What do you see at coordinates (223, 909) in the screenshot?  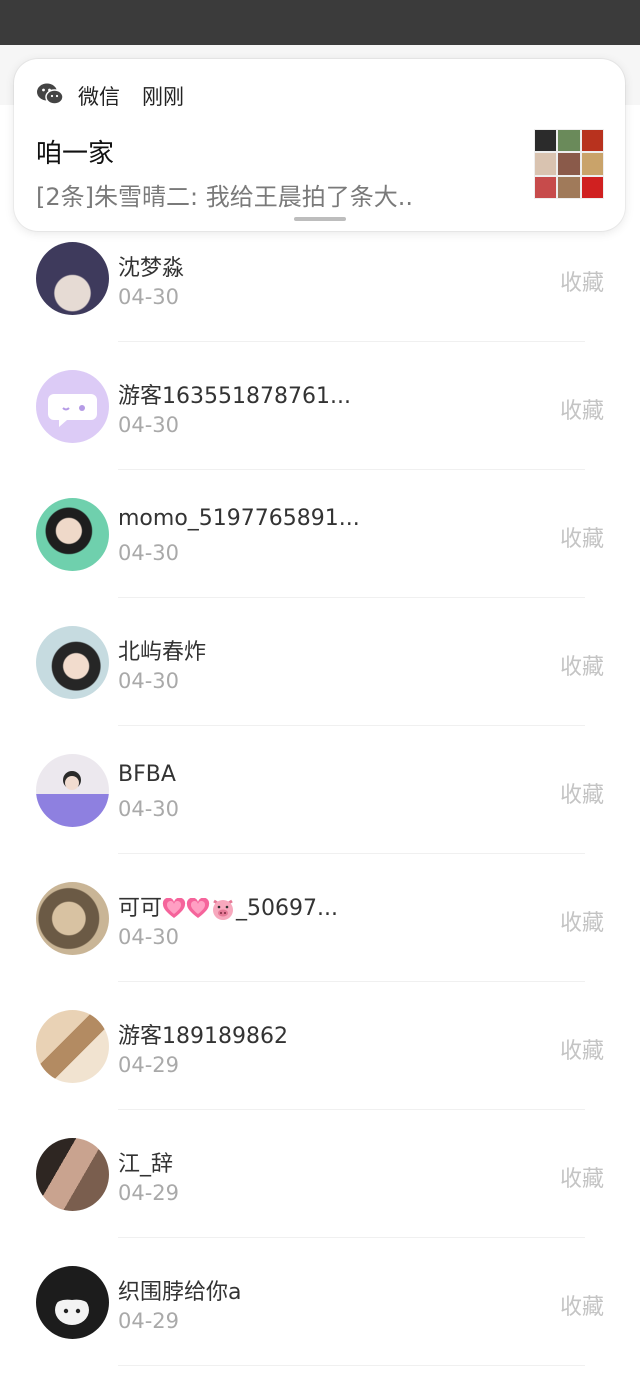 I see `pig-face-icon` at bounding box center [223, 909].